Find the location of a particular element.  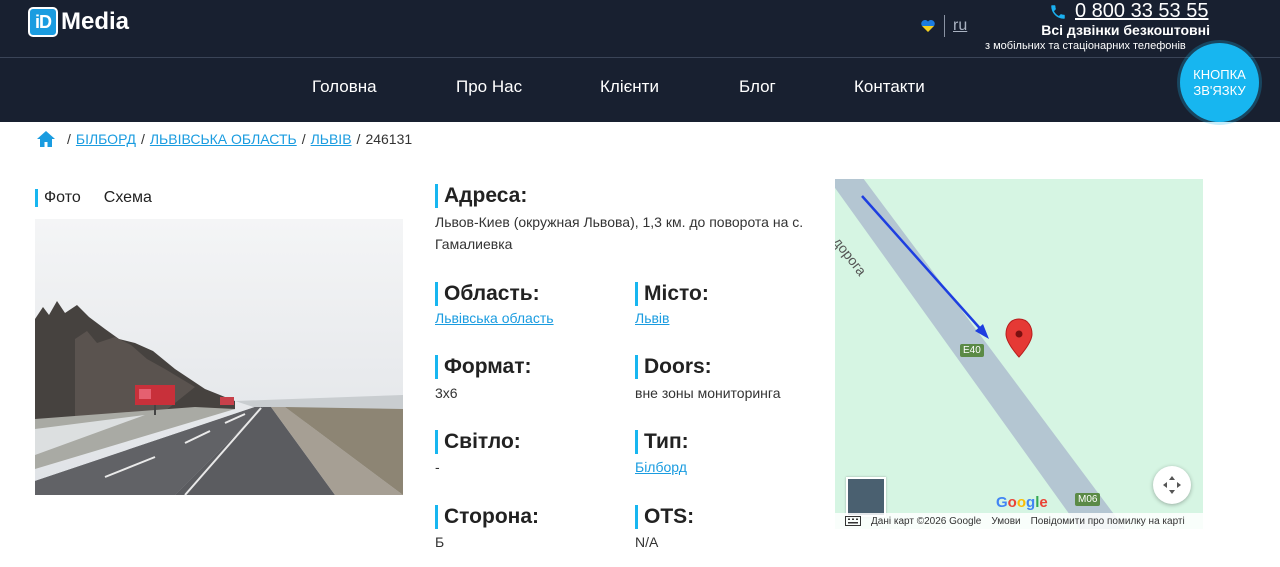

fullscreen-arrows-icon is located at coordinates (1172, 485).